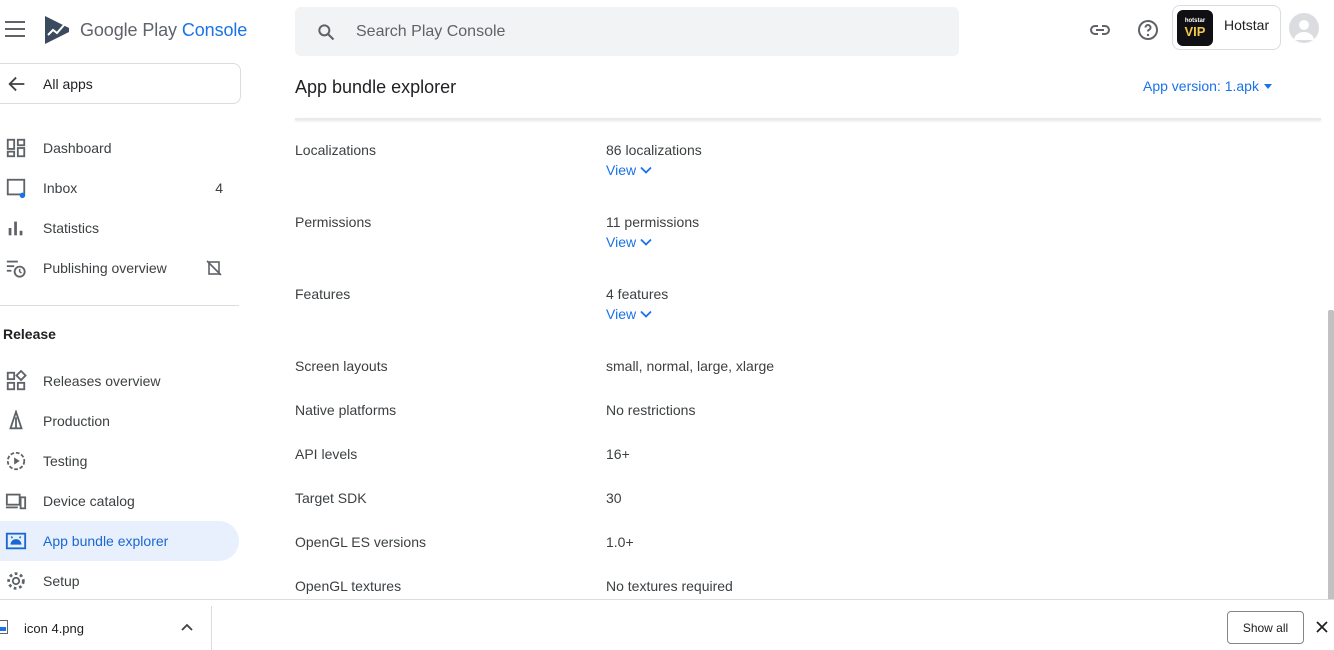 The image size is (1334, 650). I want to click on detail-label: API levels, so click(326, 454).